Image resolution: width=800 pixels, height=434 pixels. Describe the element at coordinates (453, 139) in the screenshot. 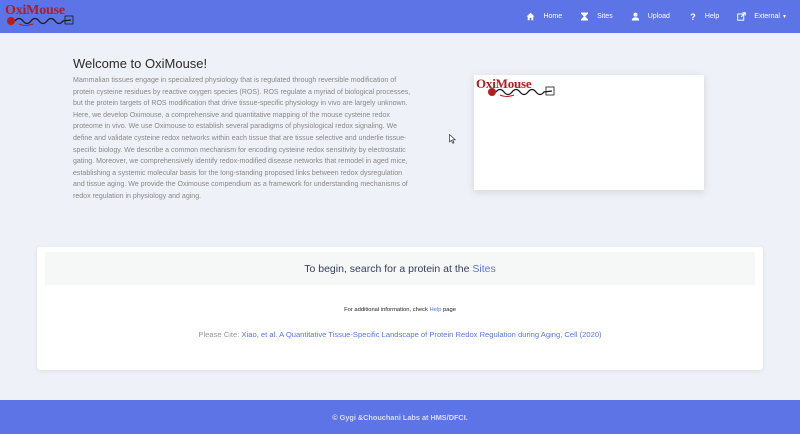

I see `mouse-cursor-icon` at that location.